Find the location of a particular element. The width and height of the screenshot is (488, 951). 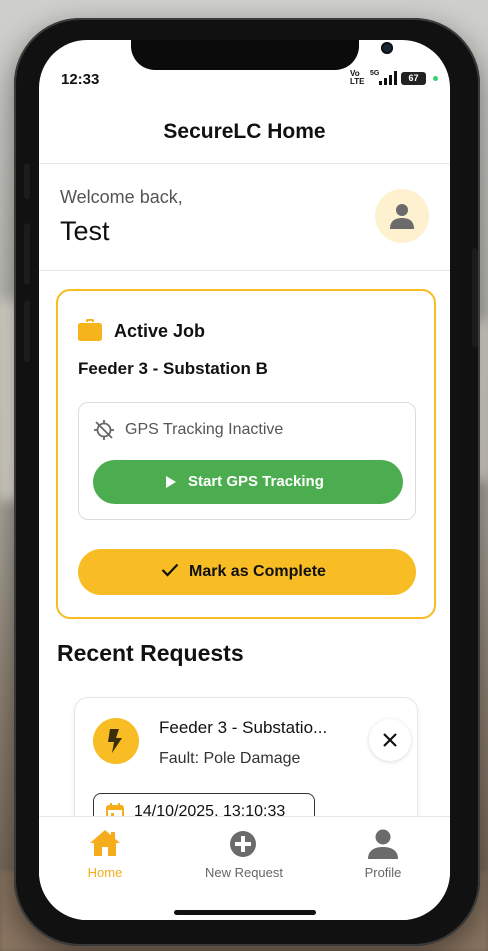

signal-type-label: 5G is located at coordinates (375, 73).